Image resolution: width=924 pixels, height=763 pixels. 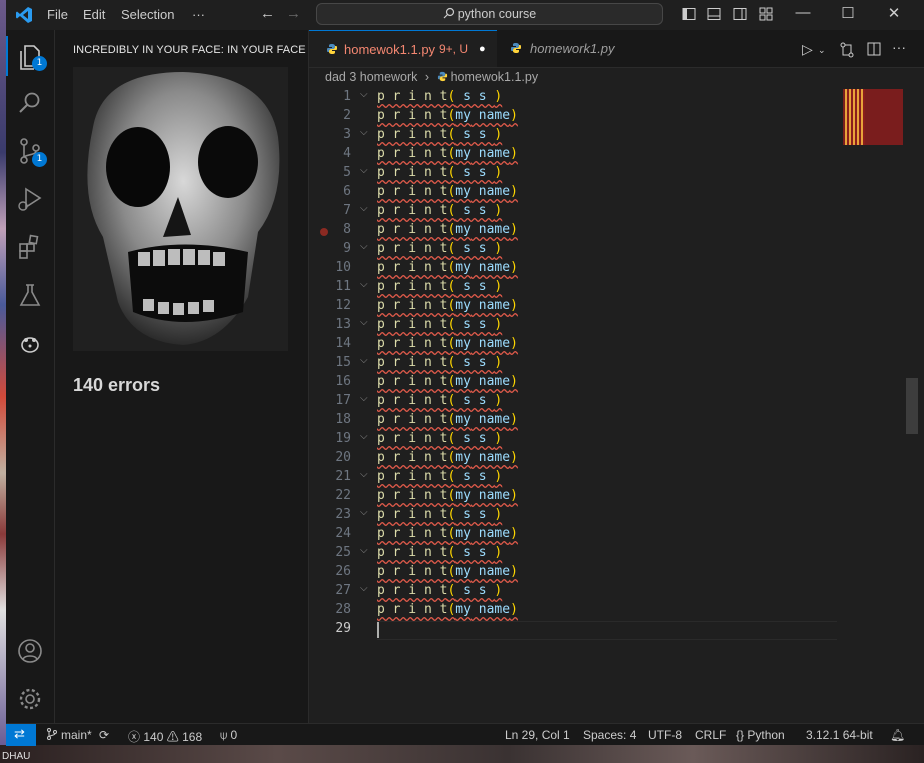 What do you see at coordinates (537, 735) in the screenshot?
I see `cursor-position: Ln 29, Col 1` at bounding box center [537, 735].